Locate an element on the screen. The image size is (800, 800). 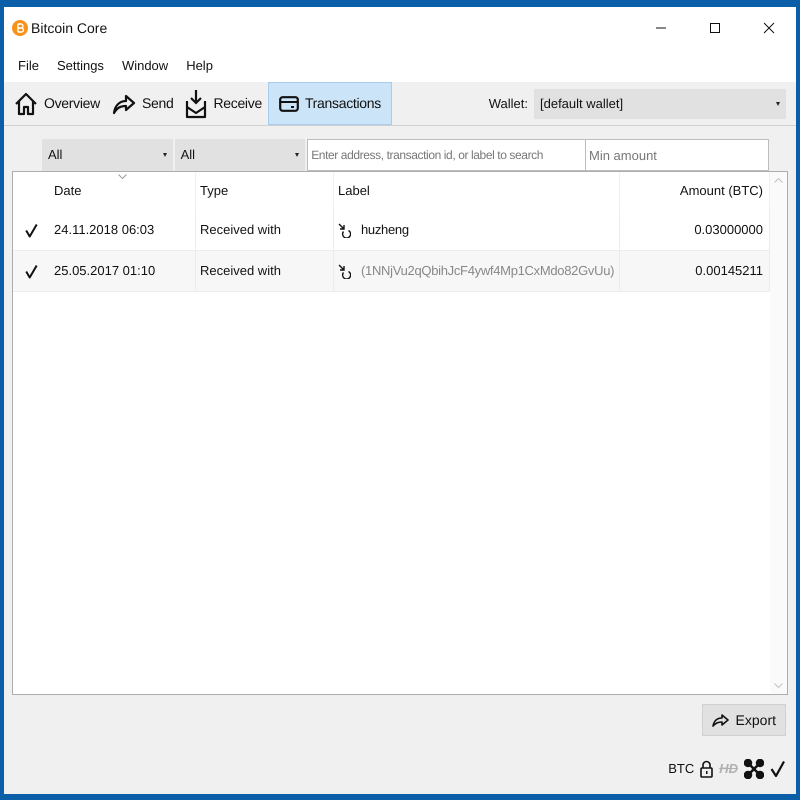
table-cell-text: huzheng is located at coordinates (385, 230).